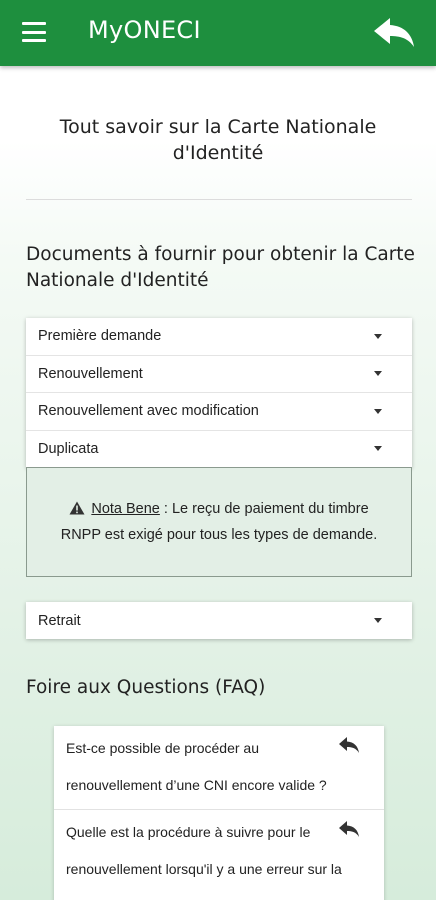  Describe the element at coordinates (219, 199) in the screenshot. I see `divider` at that location.